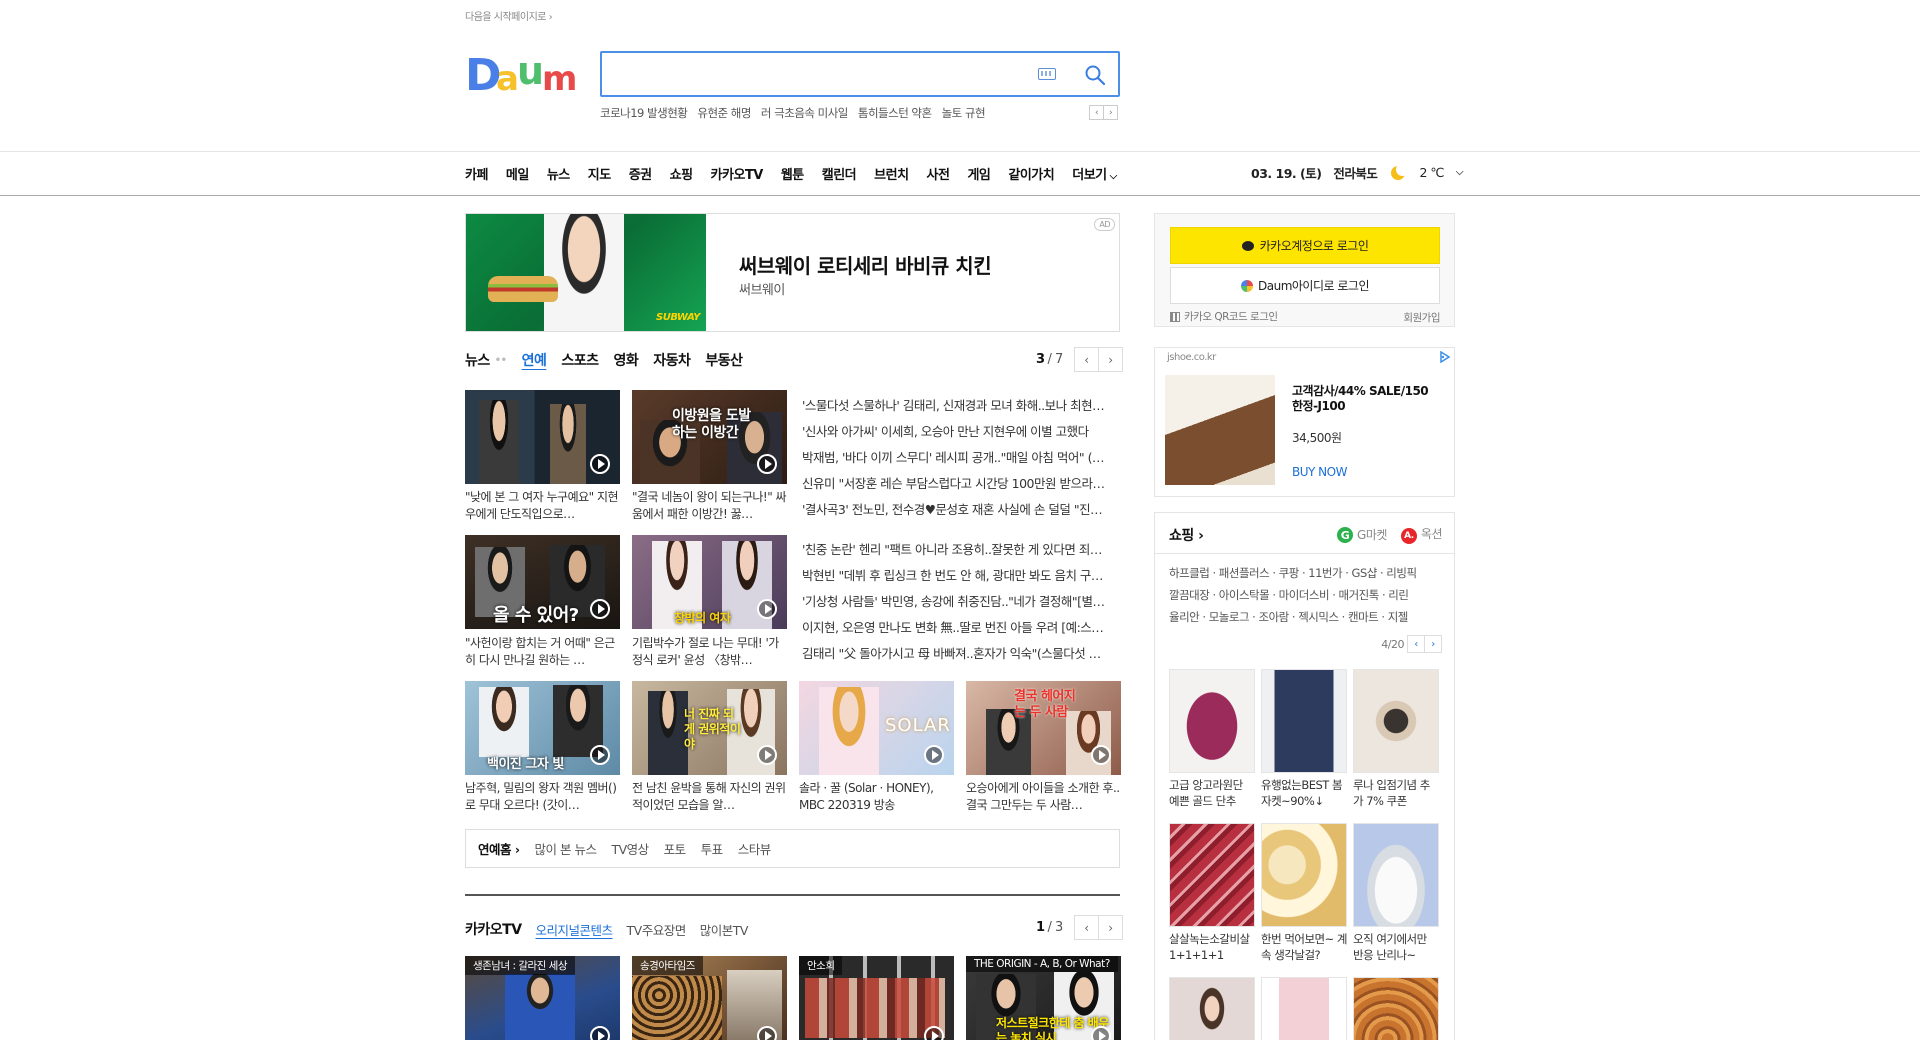  I want to click on gmarket-link: G G마켓, so click(1362, 535).